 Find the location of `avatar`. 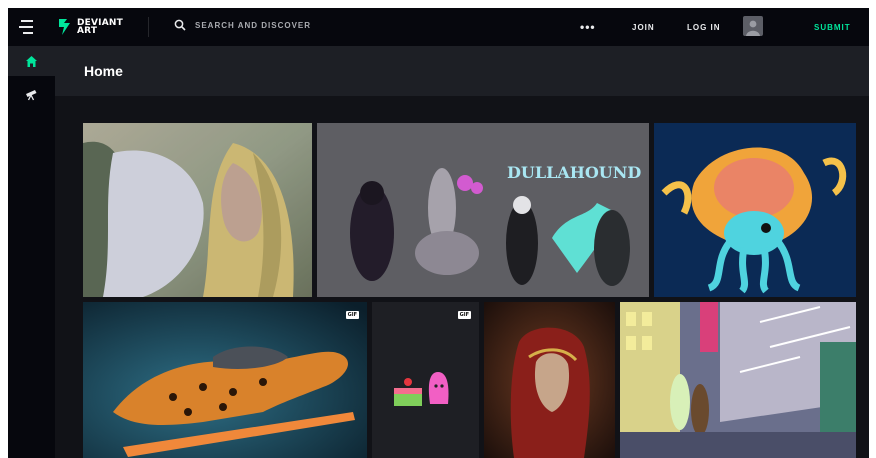

avatar is located at coordinates (753, 26).